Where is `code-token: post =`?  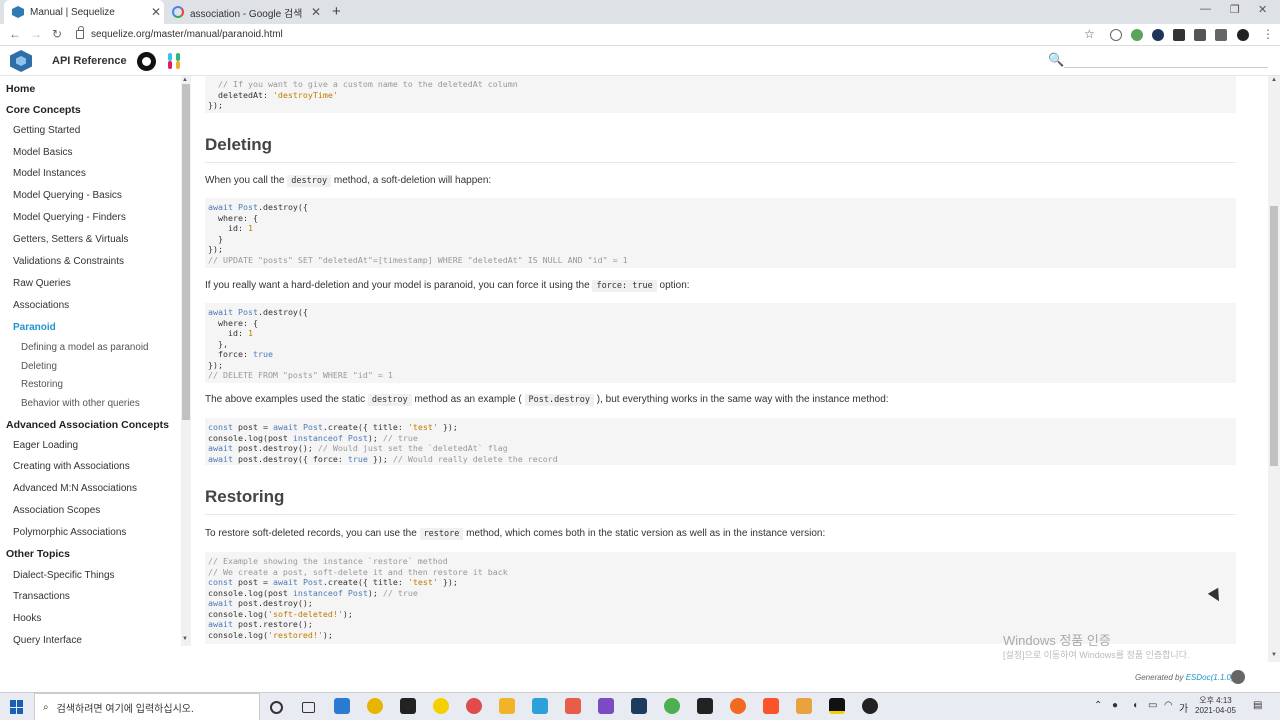
code-token: post = is located at coordinates (255, 582).